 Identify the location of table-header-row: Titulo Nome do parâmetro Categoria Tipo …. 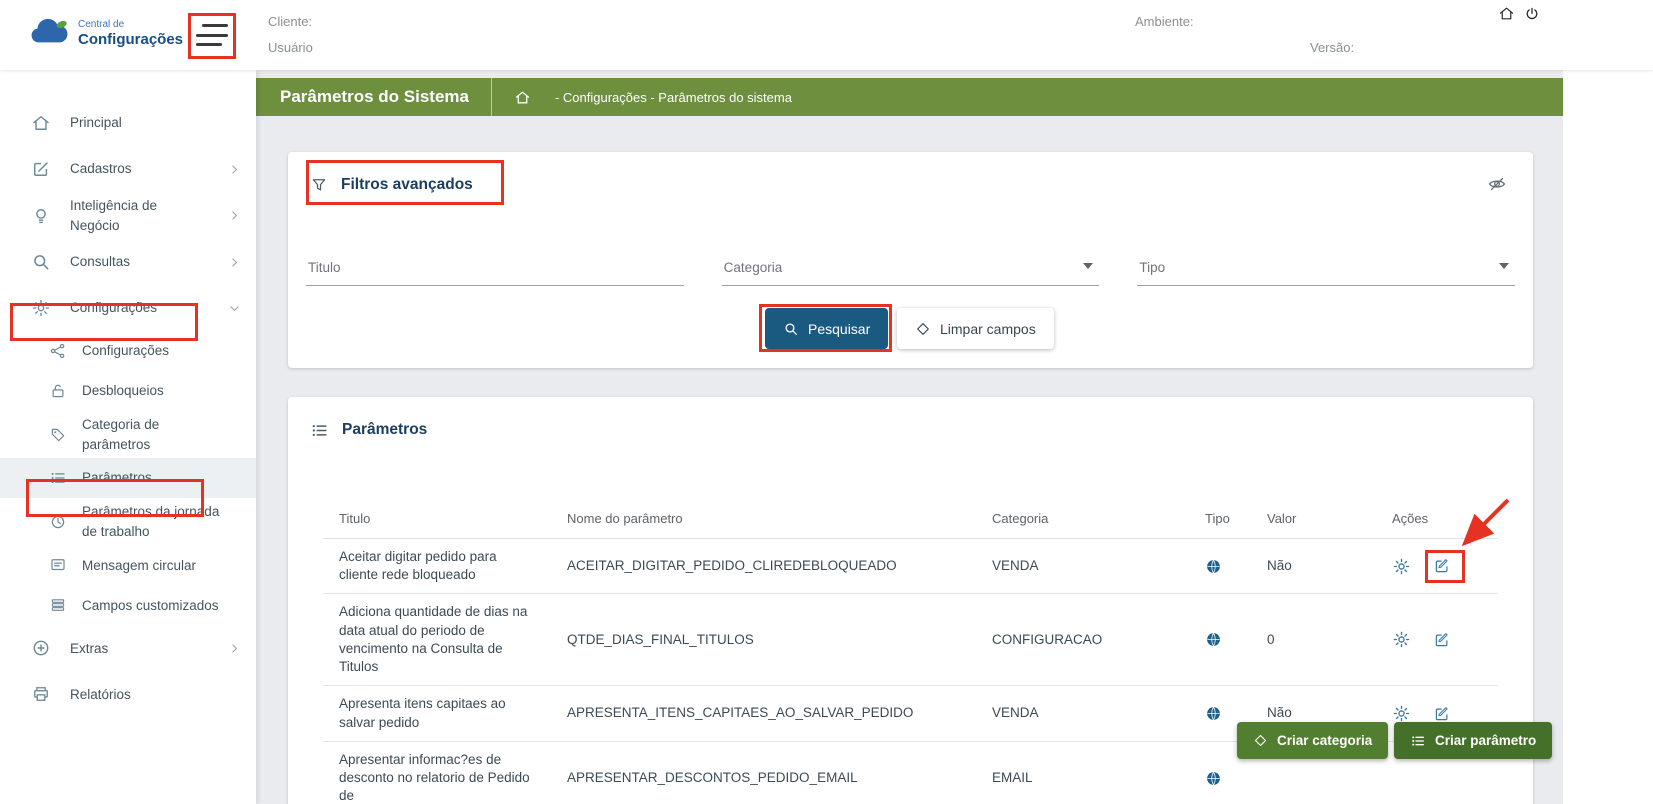
(910, 519).